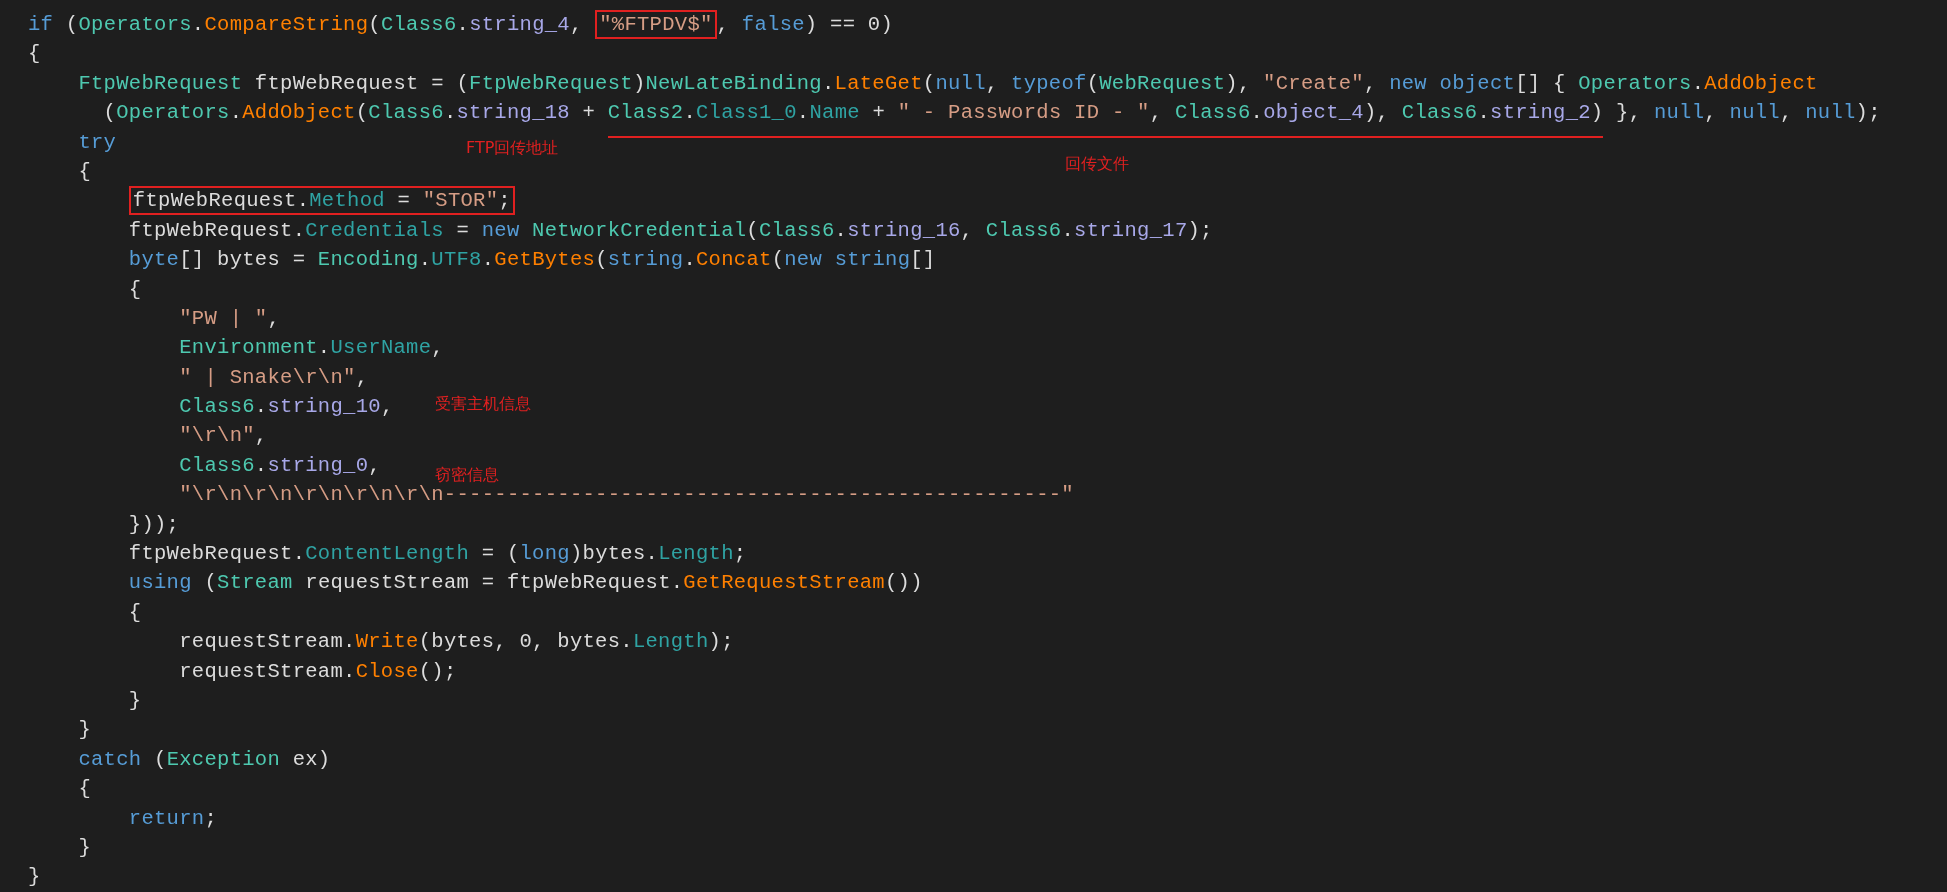 The image size is (1947, 892). Describe the element at coordinates (1105, 118) in the screenshot. I see `underlined-code: Class2.Class1_0.Name + " - Passwords ID - ", Class6.object_4), Class6.string_2)` at that location.